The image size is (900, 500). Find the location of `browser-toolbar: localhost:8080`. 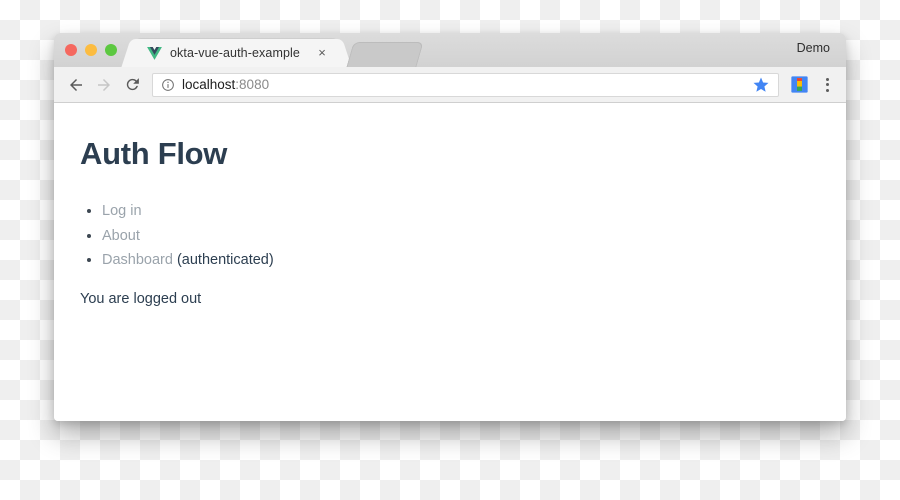

browser-toolbar: localhost:8080 is located at coordinates (450, 85).